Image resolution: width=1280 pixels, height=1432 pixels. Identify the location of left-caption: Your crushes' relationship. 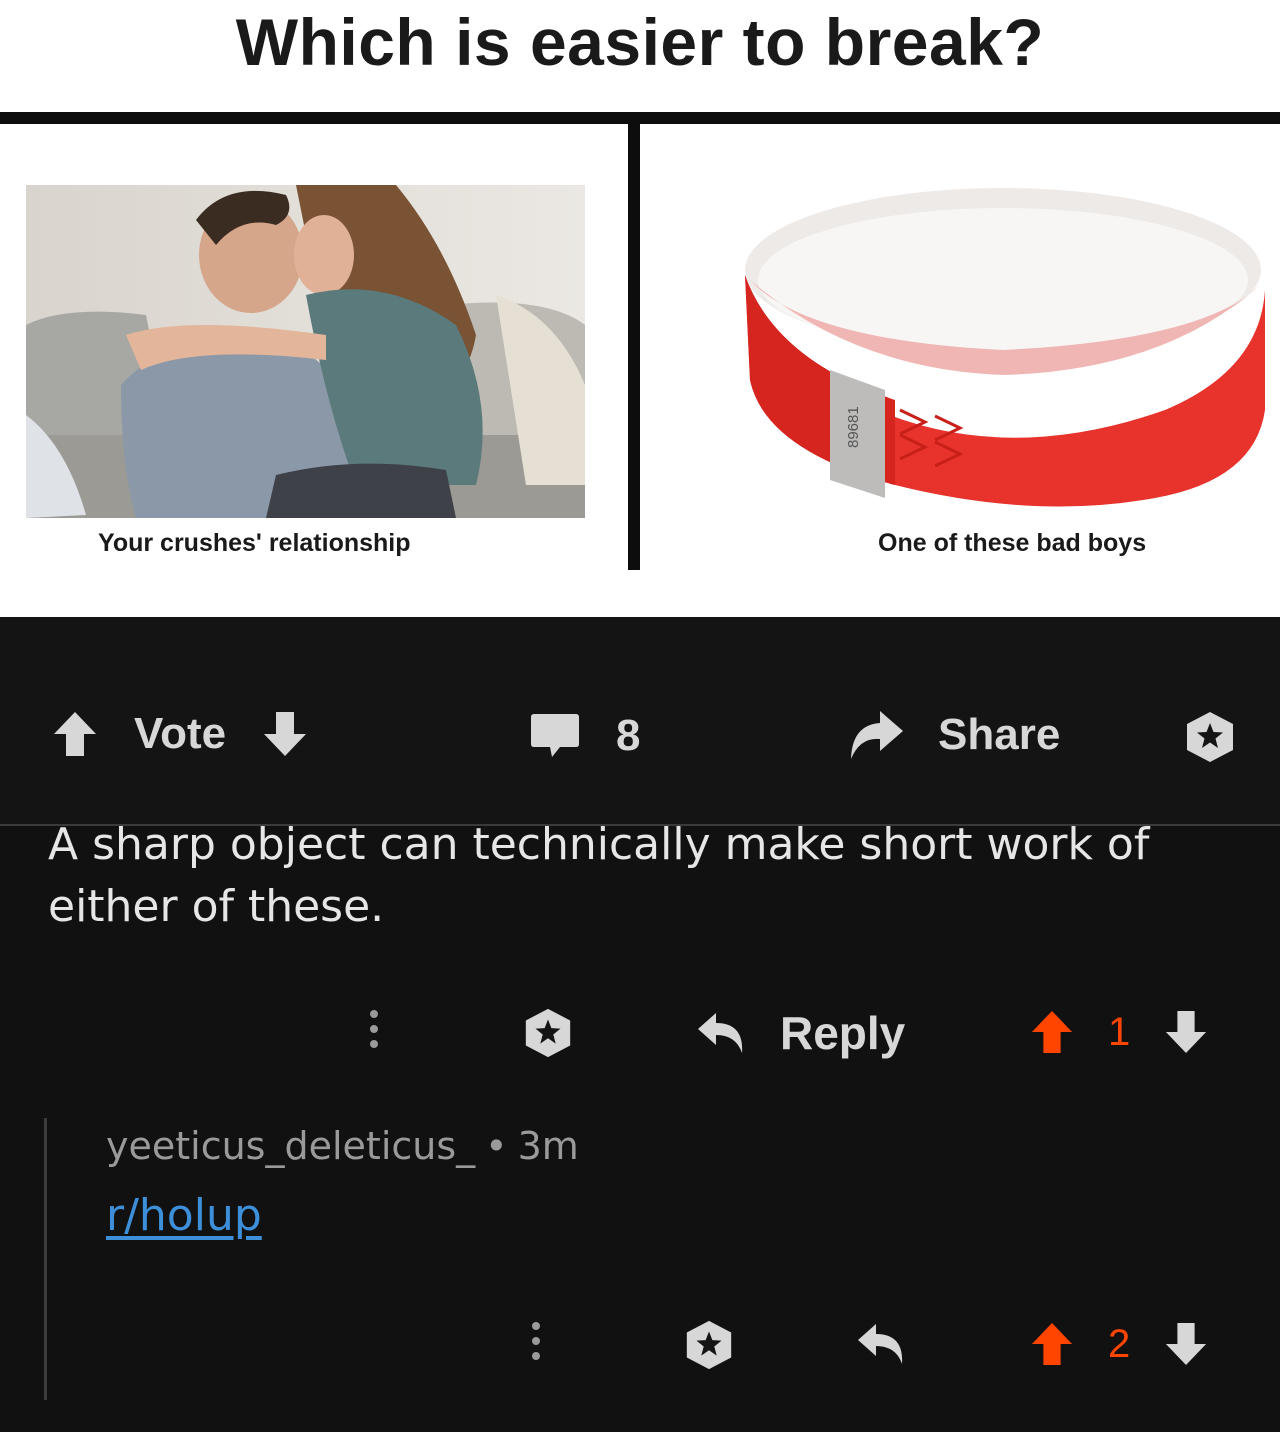
(254, 543).